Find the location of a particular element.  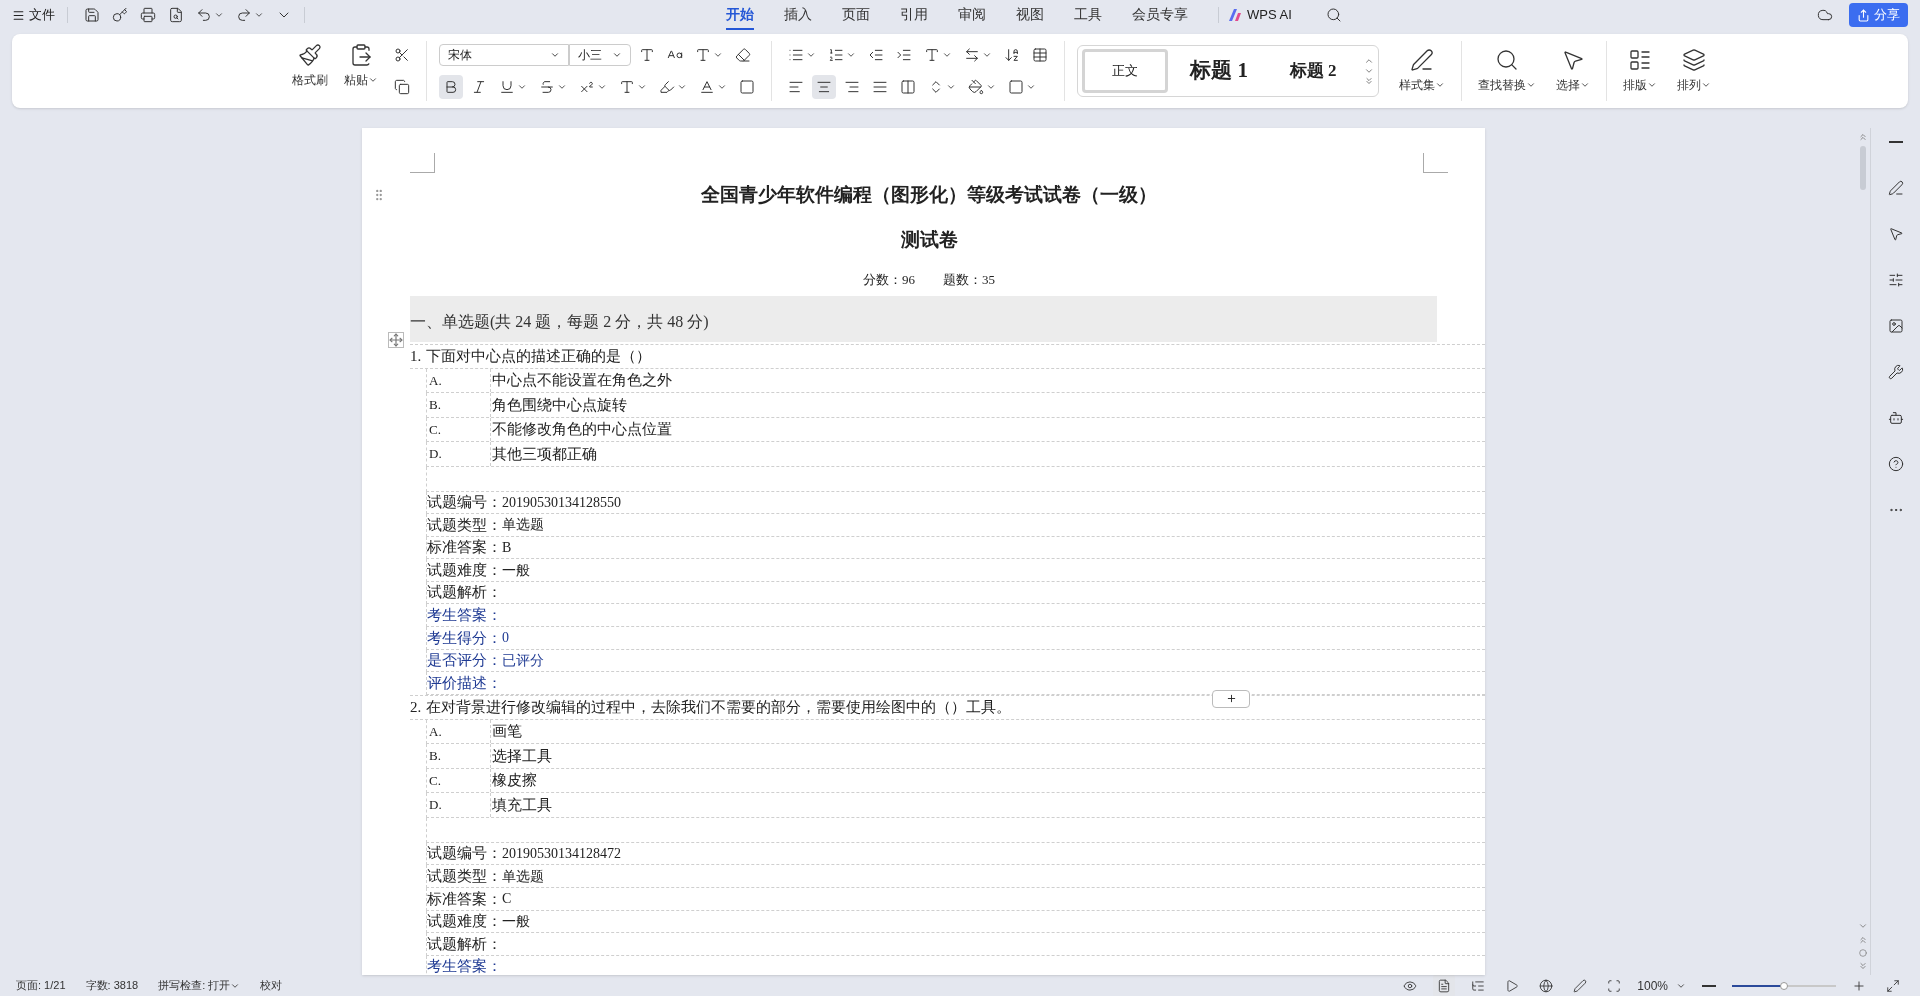

page-indicator: 页面: 1/21 is located at coordinates (41, 985).